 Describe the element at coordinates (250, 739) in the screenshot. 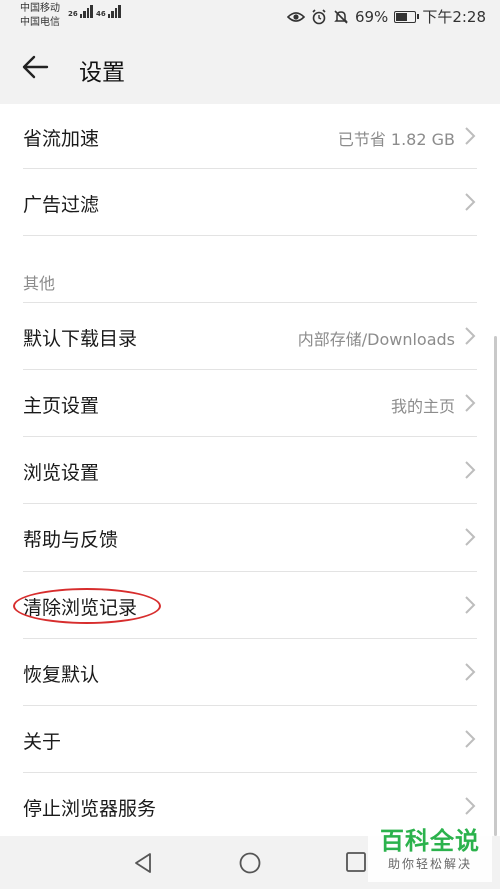

I see `settings-item-about: 关于` at that location.